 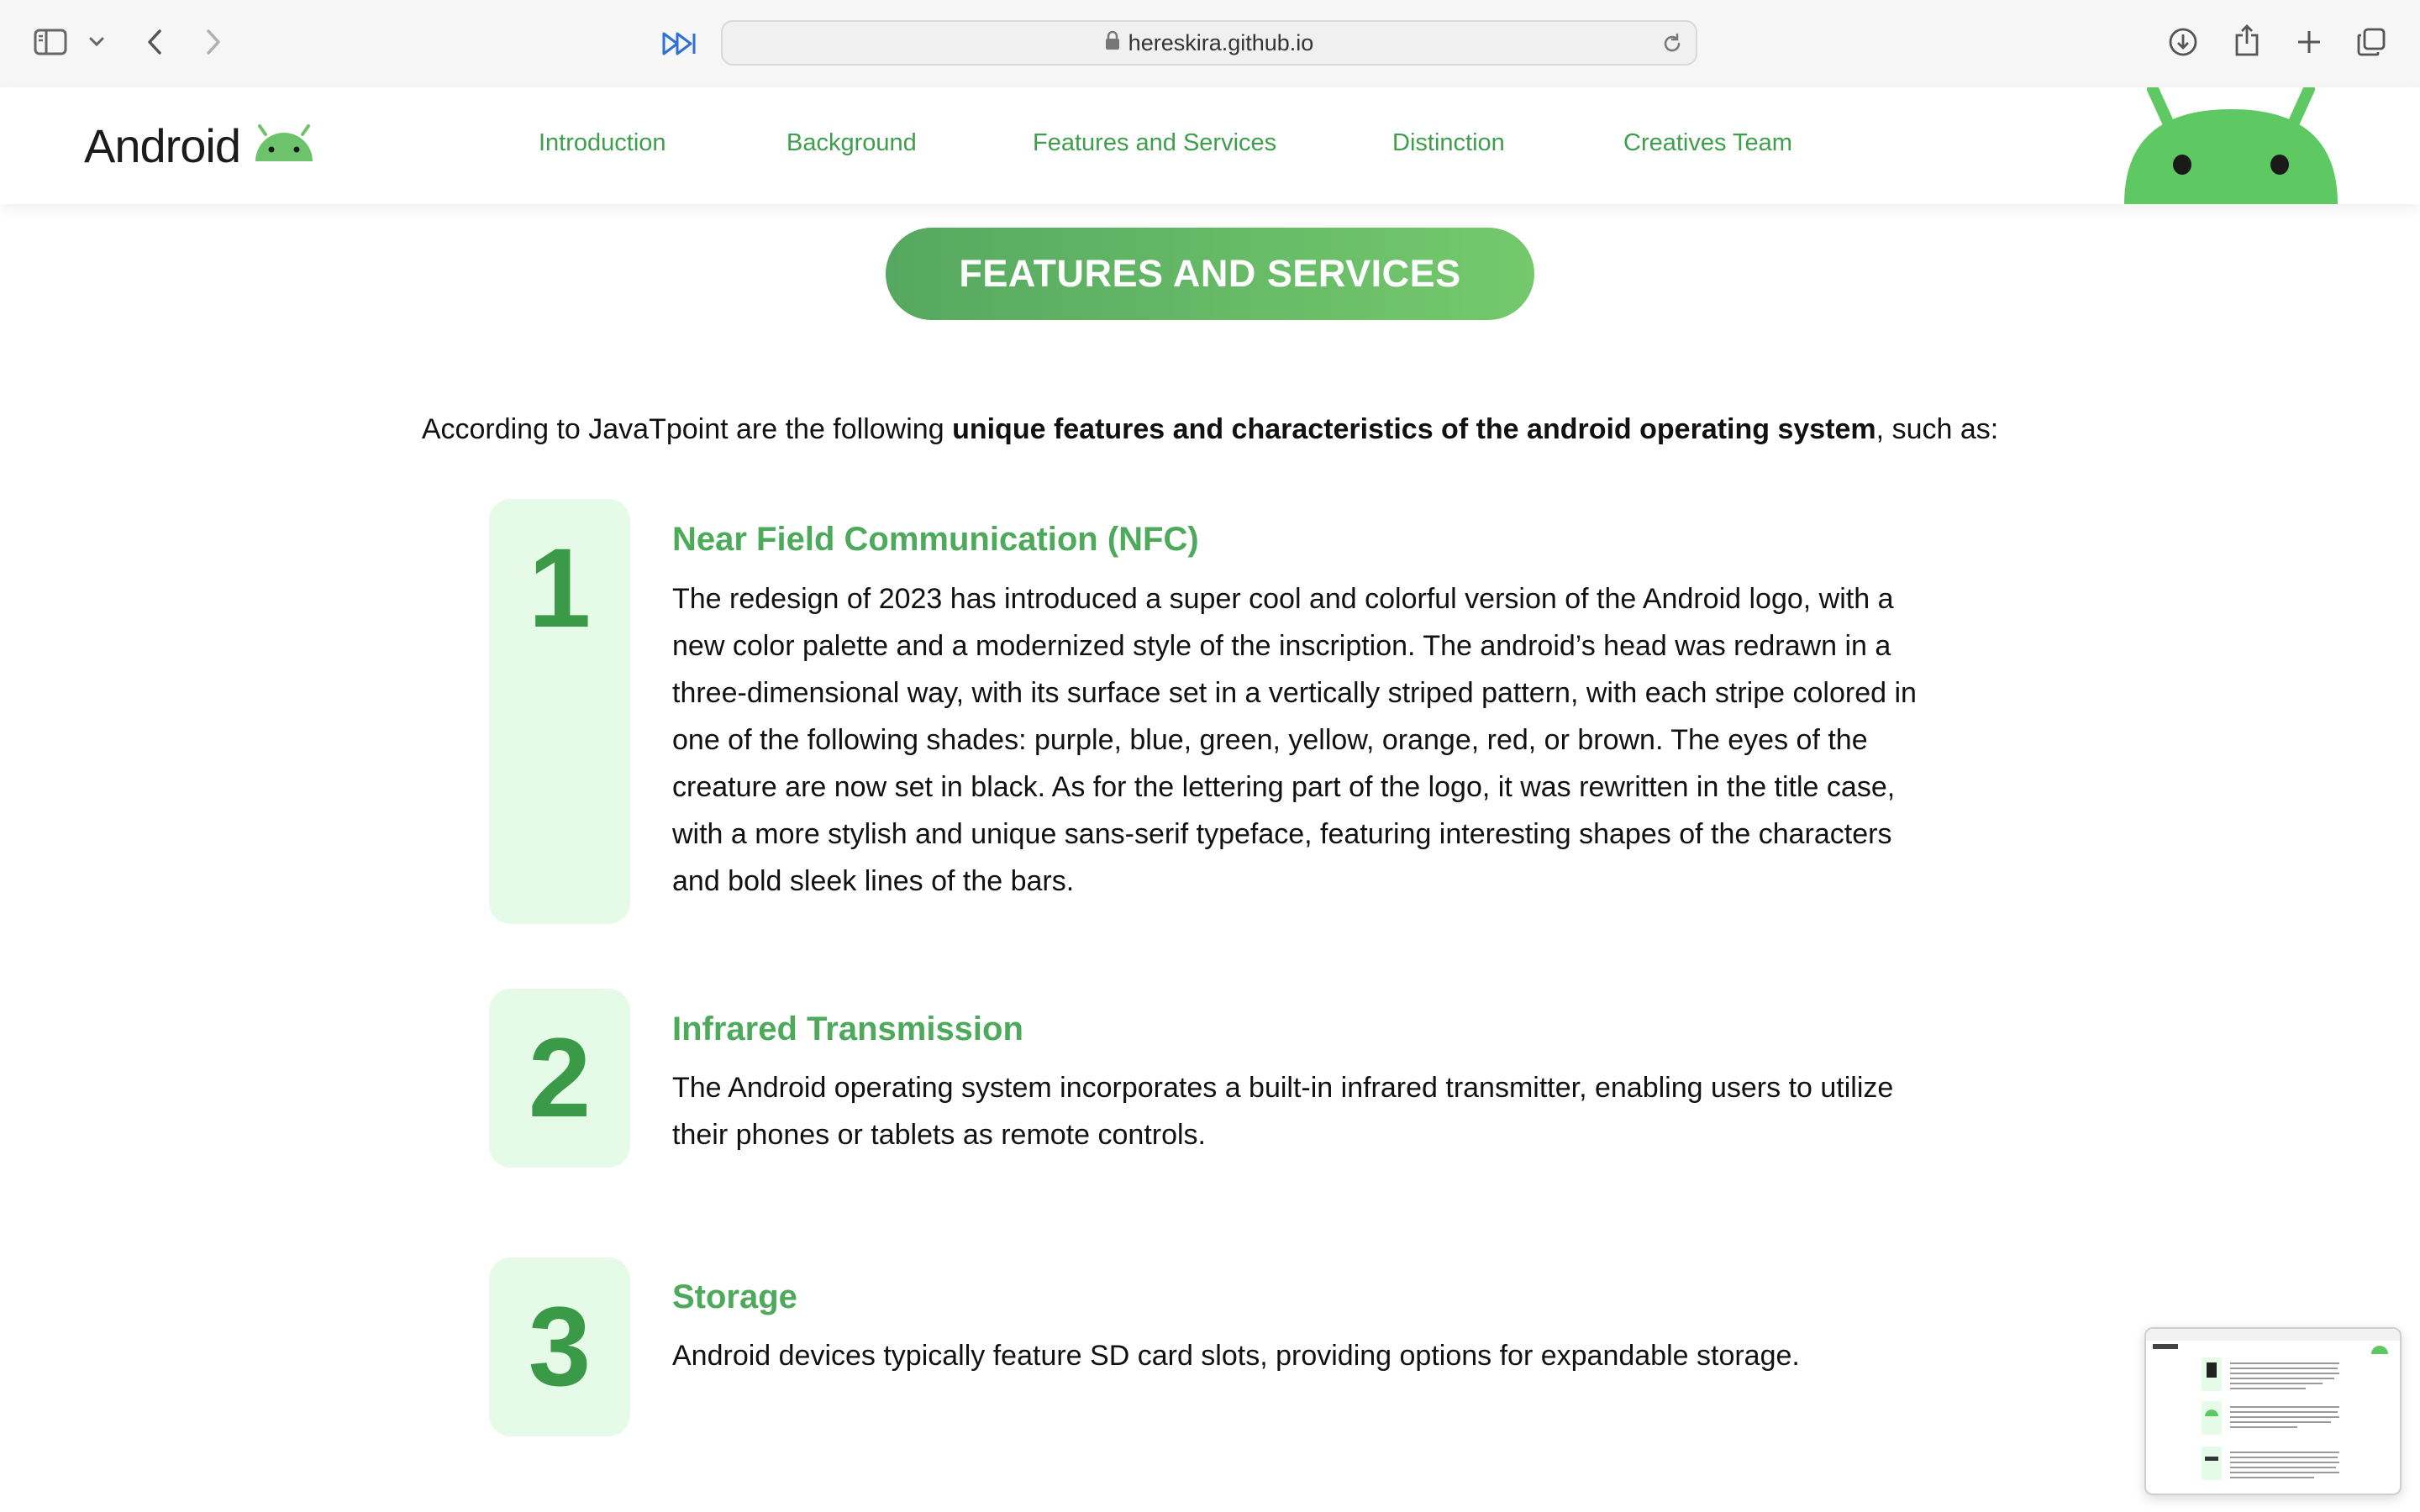 I want to click on back-icon, so click(x=154, y=42).